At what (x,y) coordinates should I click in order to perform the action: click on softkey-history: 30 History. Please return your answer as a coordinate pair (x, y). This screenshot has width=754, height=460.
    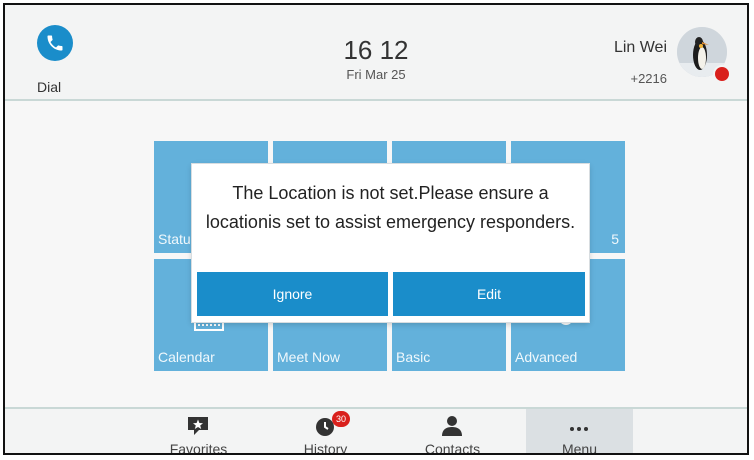
    Looking at the image, I should click on (325, 432).